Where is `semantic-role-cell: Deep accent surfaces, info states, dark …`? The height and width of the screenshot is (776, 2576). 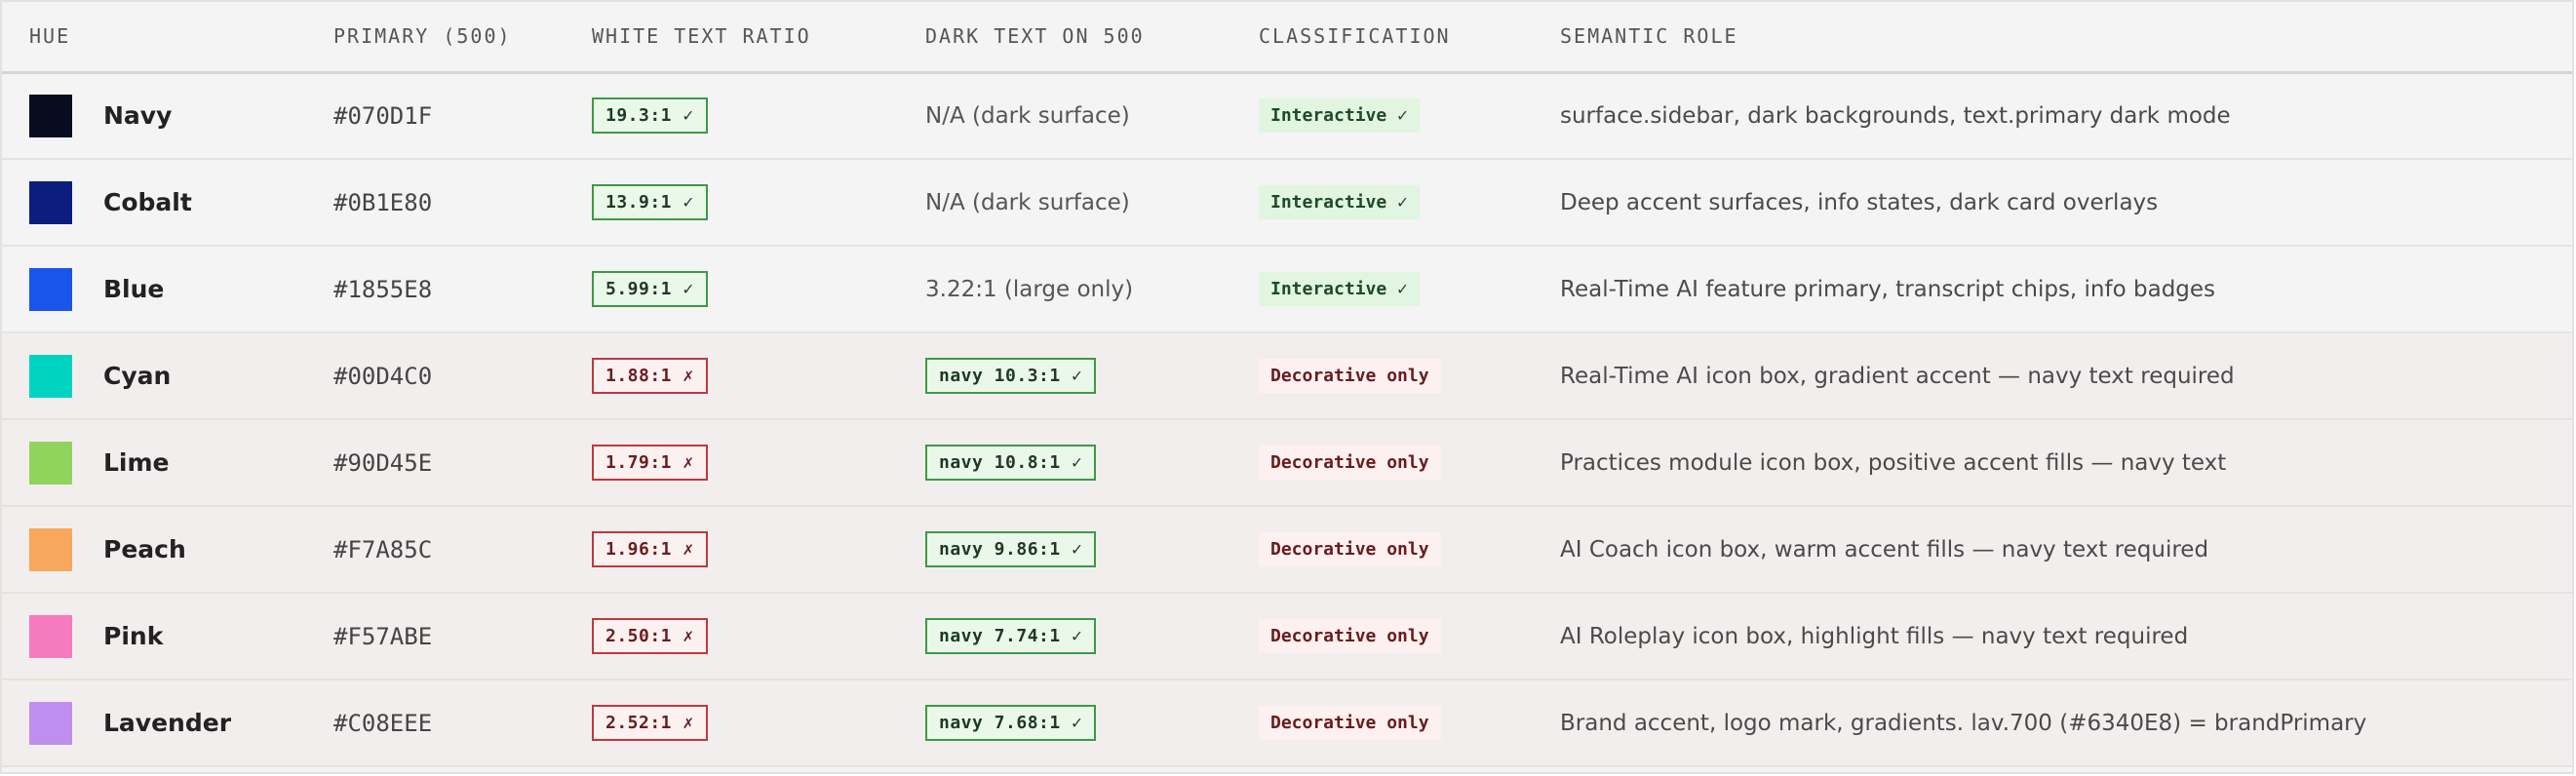
semantic-role-cell: Deep accent surfaces, info states, dark … is located at coordinates (2066, 203).